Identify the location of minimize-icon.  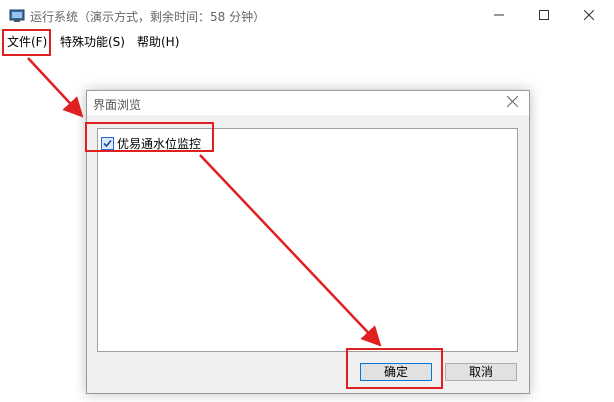
(499, 16).